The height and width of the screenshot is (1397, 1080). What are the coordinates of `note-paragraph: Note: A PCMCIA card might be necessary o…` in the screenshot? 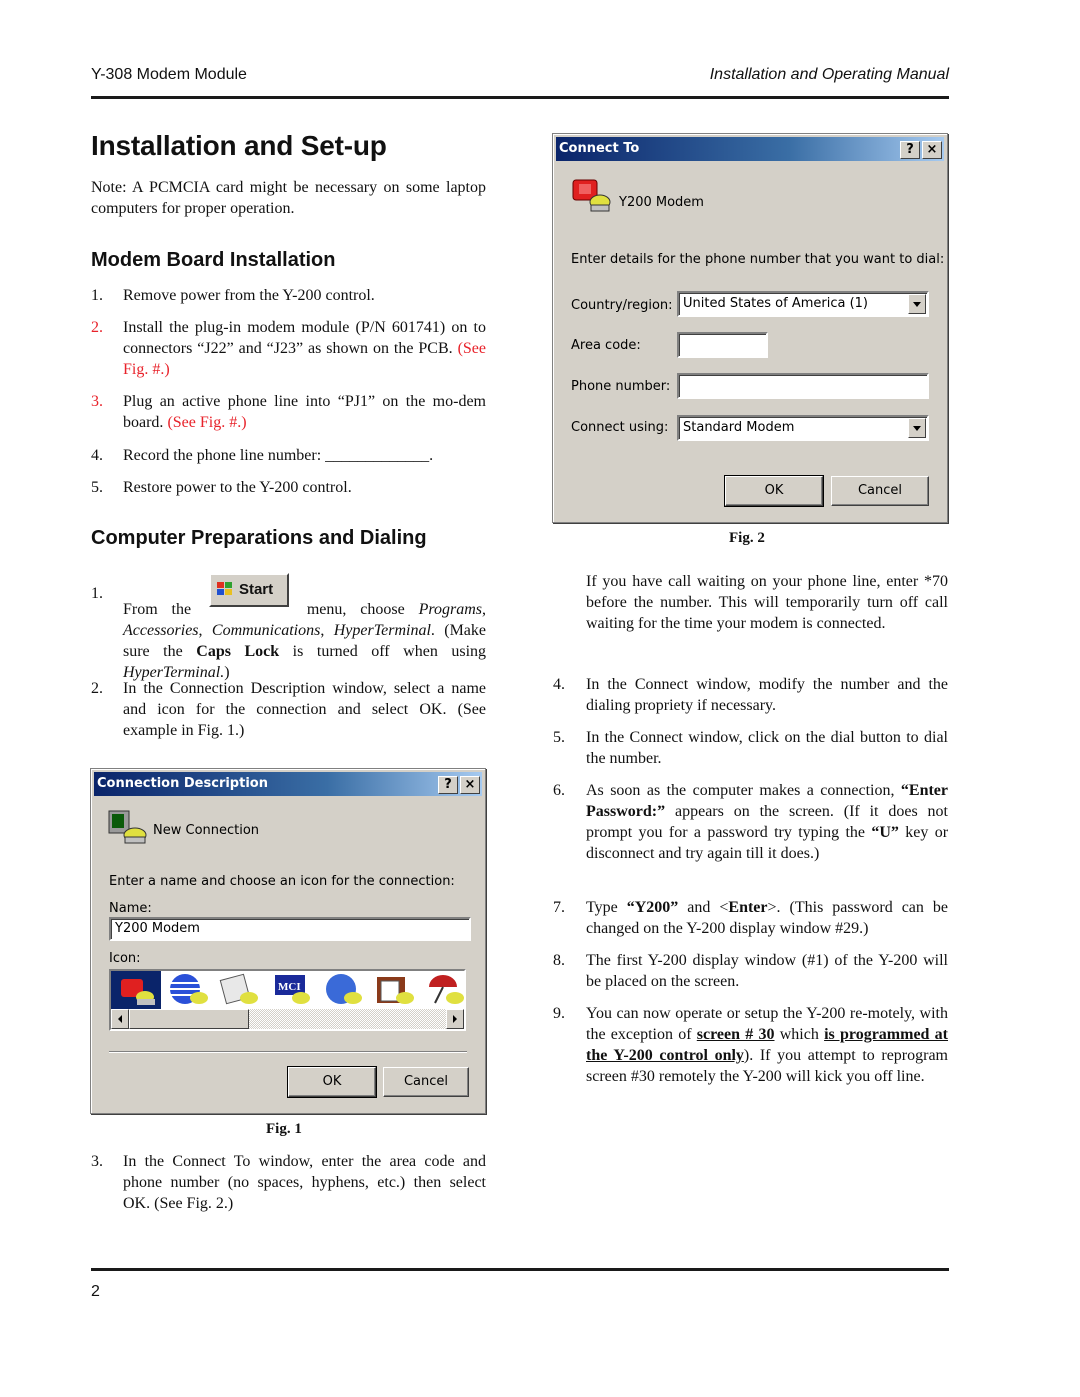 It's located at (288, 198).